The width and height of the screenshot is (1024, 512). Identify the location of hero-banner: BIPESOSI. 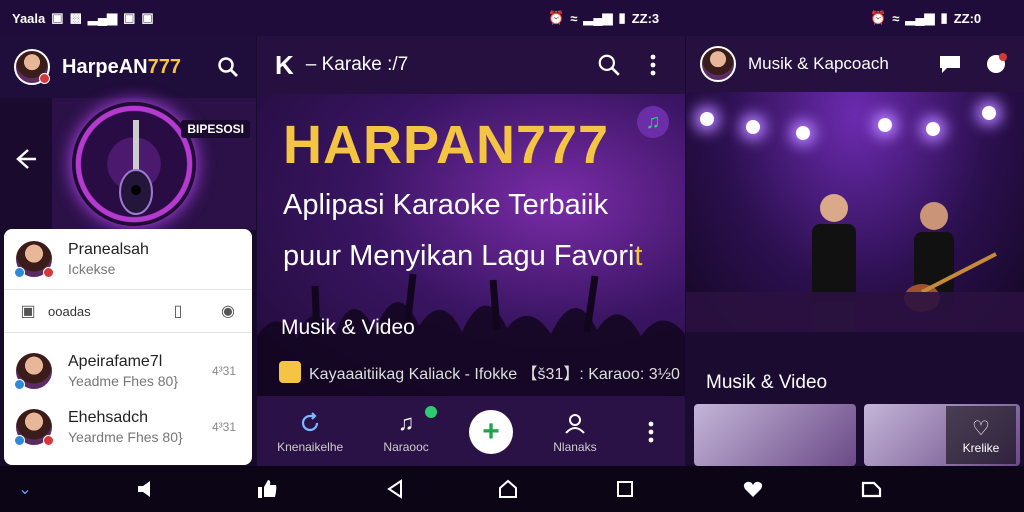
(128, 164).